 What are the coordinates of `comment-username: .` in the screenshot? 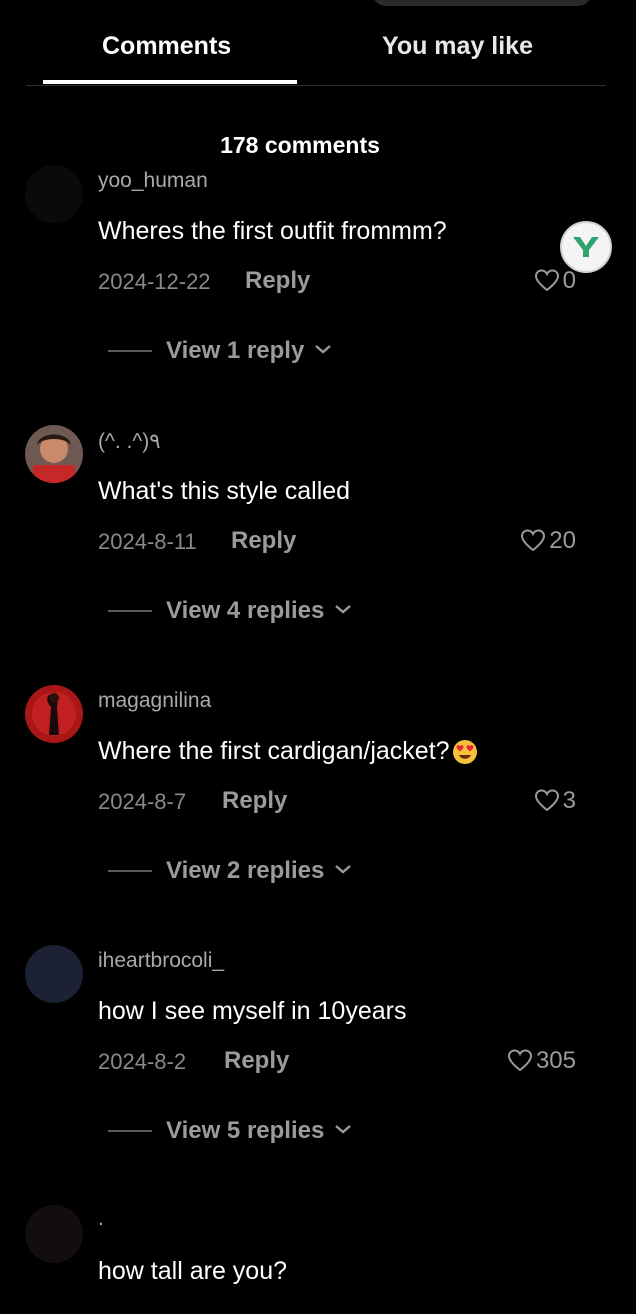 It's located at (101, 1219).